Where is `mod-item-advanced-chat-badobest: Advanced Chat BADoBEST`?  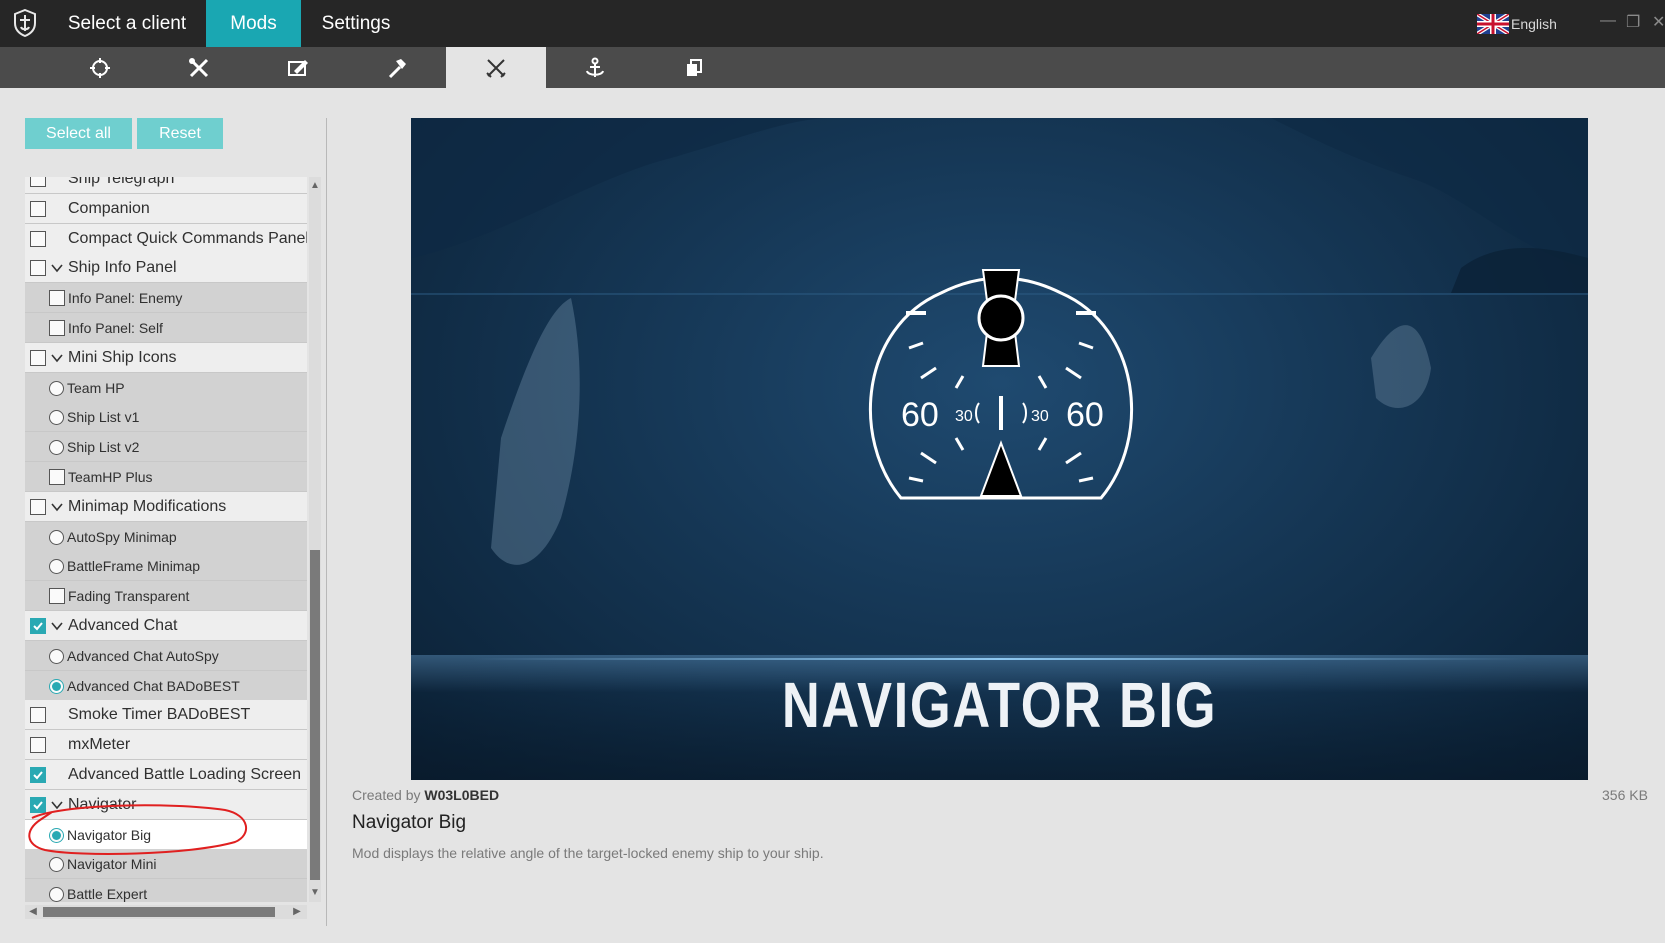 mod-item-advanced-chat-badobest: Advanced Chat BADoBEST is located at coordinates (166, 686).